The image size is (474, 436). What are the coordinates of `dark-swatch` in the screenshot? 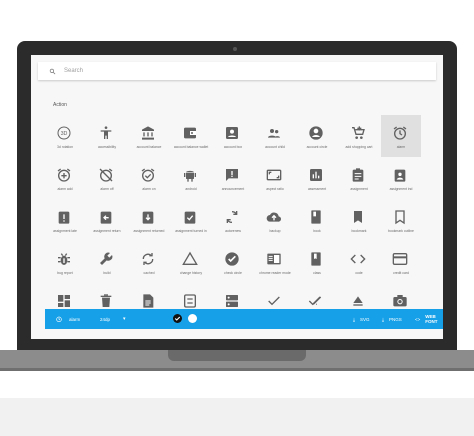 It's located at (177, 318).